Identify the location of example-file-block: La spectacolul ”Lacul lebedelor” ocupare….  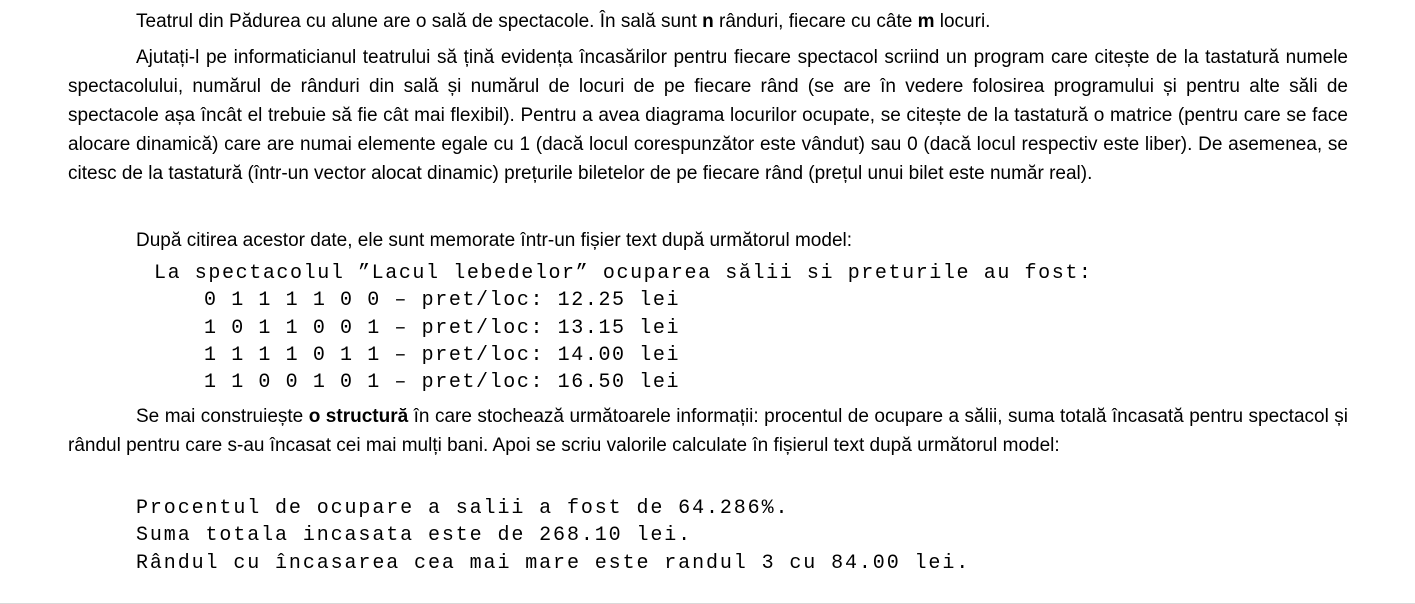
(623, 328).